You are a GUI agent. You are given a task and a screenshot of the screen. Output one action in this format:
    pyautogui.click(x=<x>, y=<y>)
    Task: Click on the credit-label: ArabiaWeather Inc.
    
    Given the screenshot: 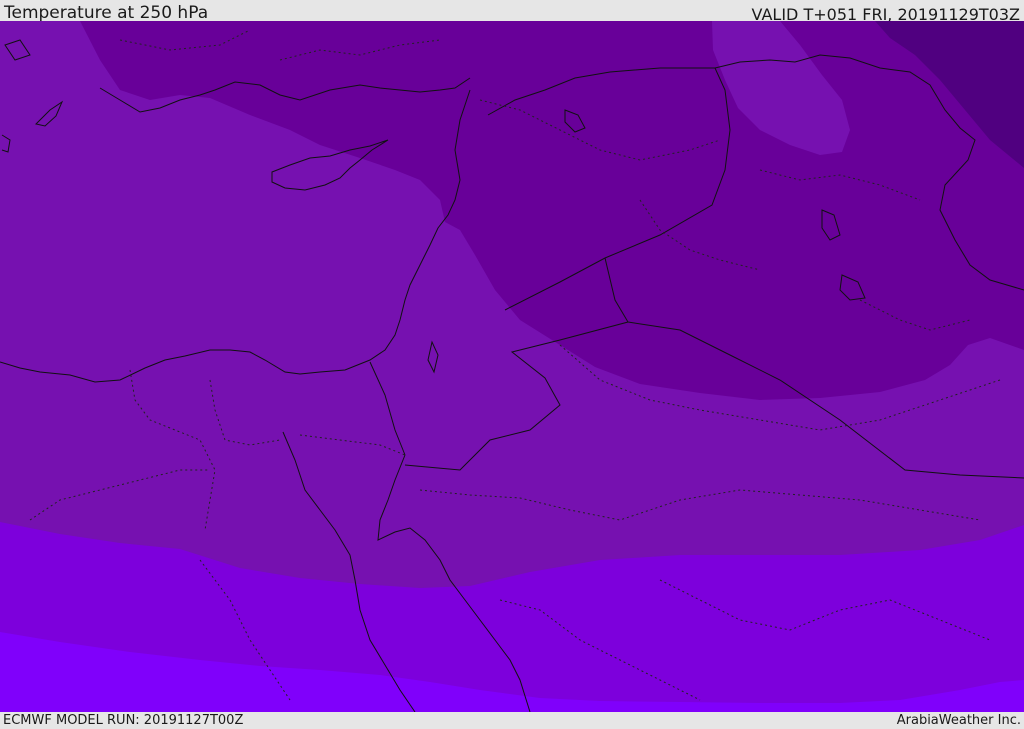 What is the action you would take?
    pyautogui.click(x=958, y=720)
    